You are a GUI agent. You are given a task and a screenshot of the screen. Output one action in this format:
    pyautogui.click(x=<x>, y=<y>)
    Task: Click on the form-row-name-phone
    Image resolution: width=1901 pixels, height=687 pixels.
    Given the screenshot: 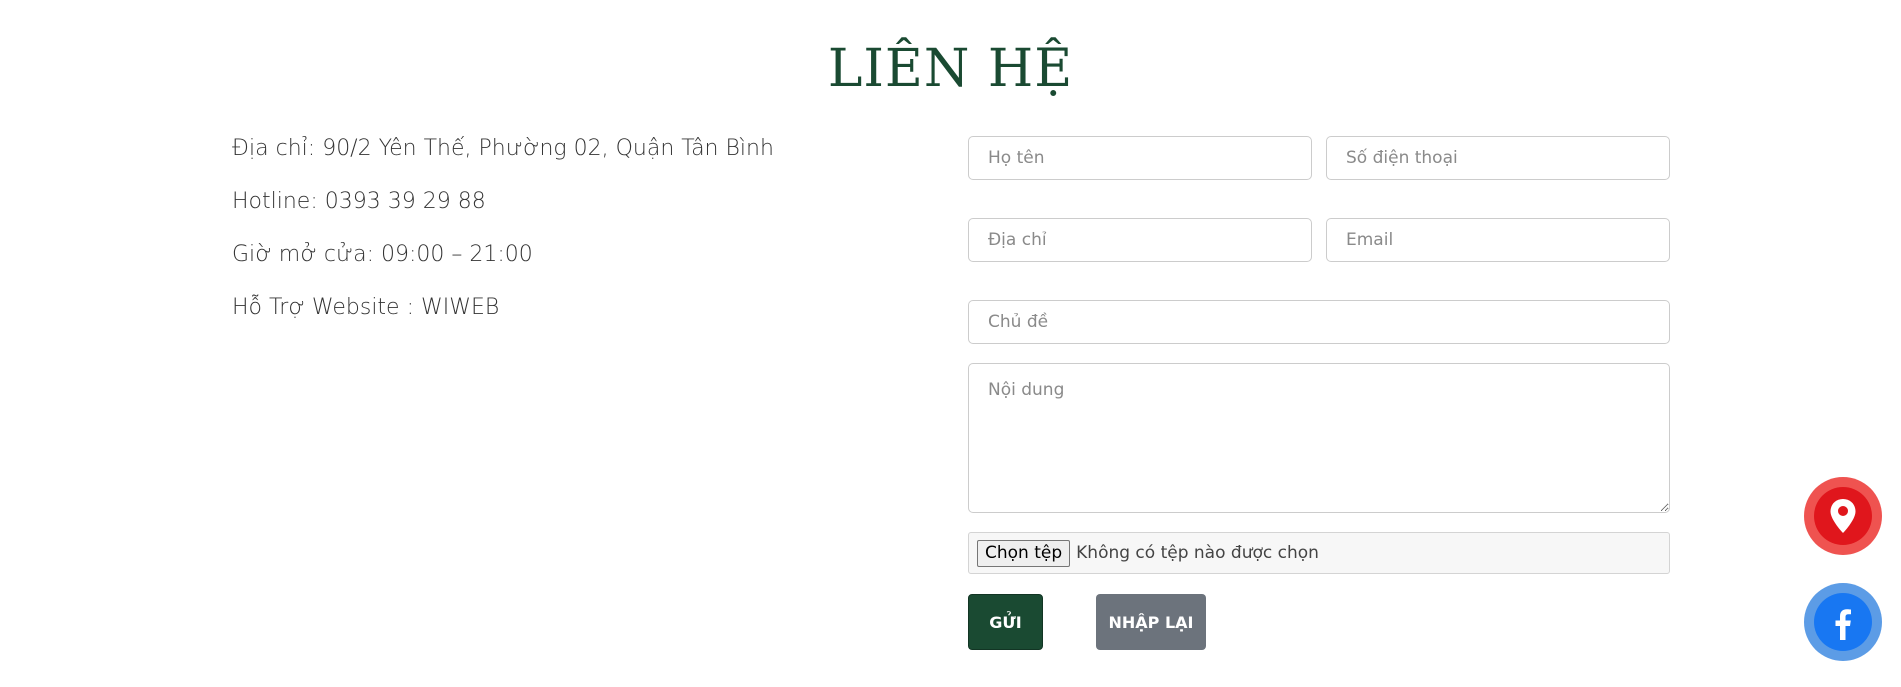 What is the action you would take?
    pyautogui.click(x=1319, y=158)
    